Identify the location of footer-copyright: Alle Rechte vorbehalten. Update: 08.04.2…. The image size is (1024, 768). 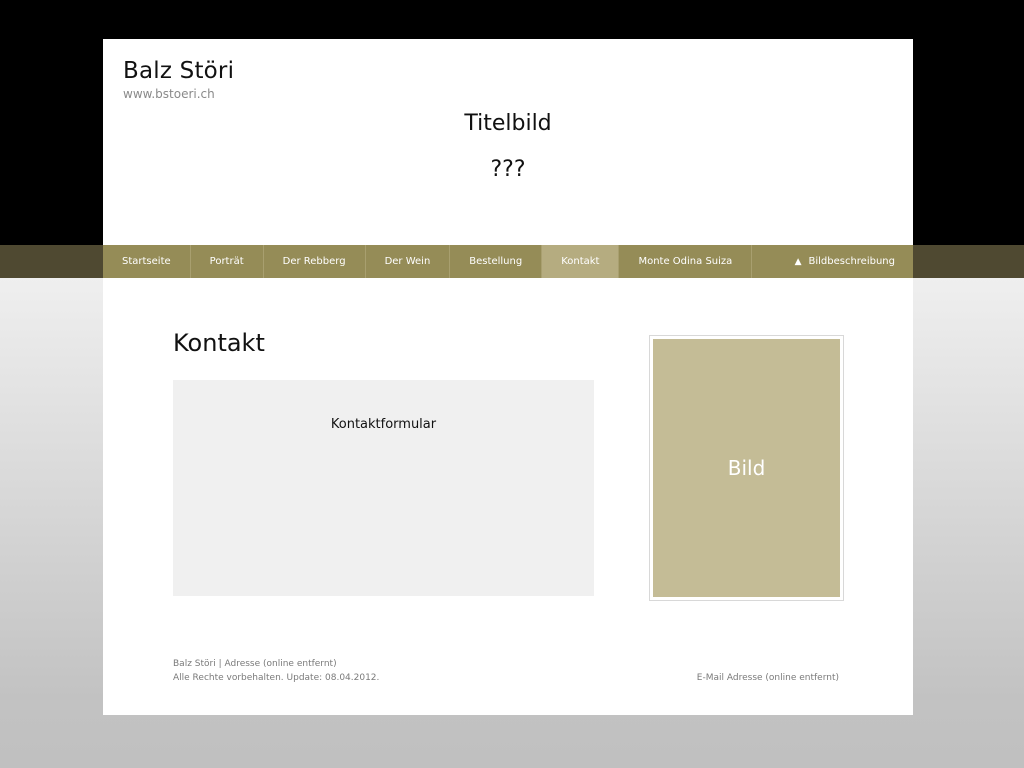
(276, 678).